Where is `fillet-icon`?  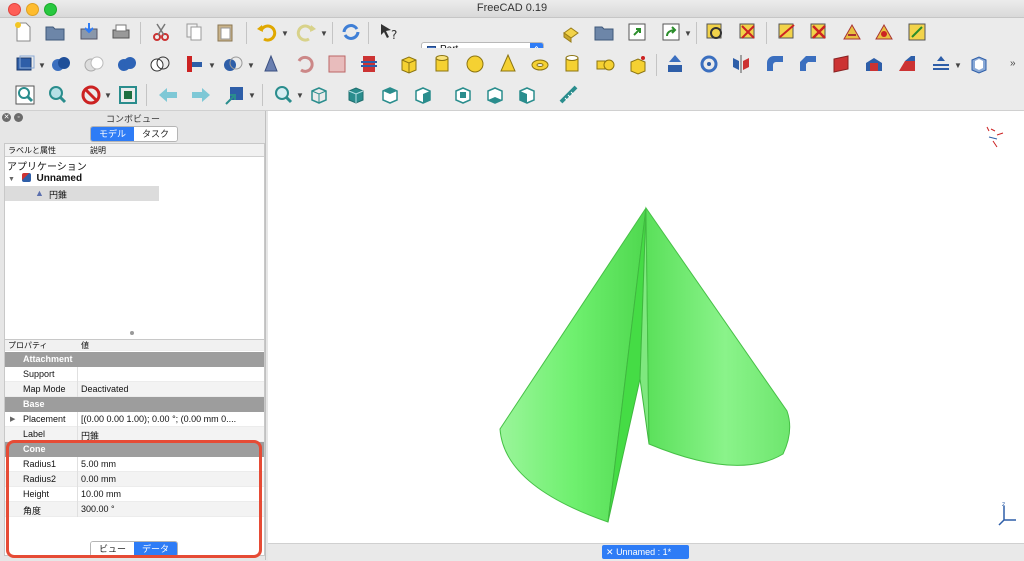 fillet-icon is located at coordinates (775, 64).